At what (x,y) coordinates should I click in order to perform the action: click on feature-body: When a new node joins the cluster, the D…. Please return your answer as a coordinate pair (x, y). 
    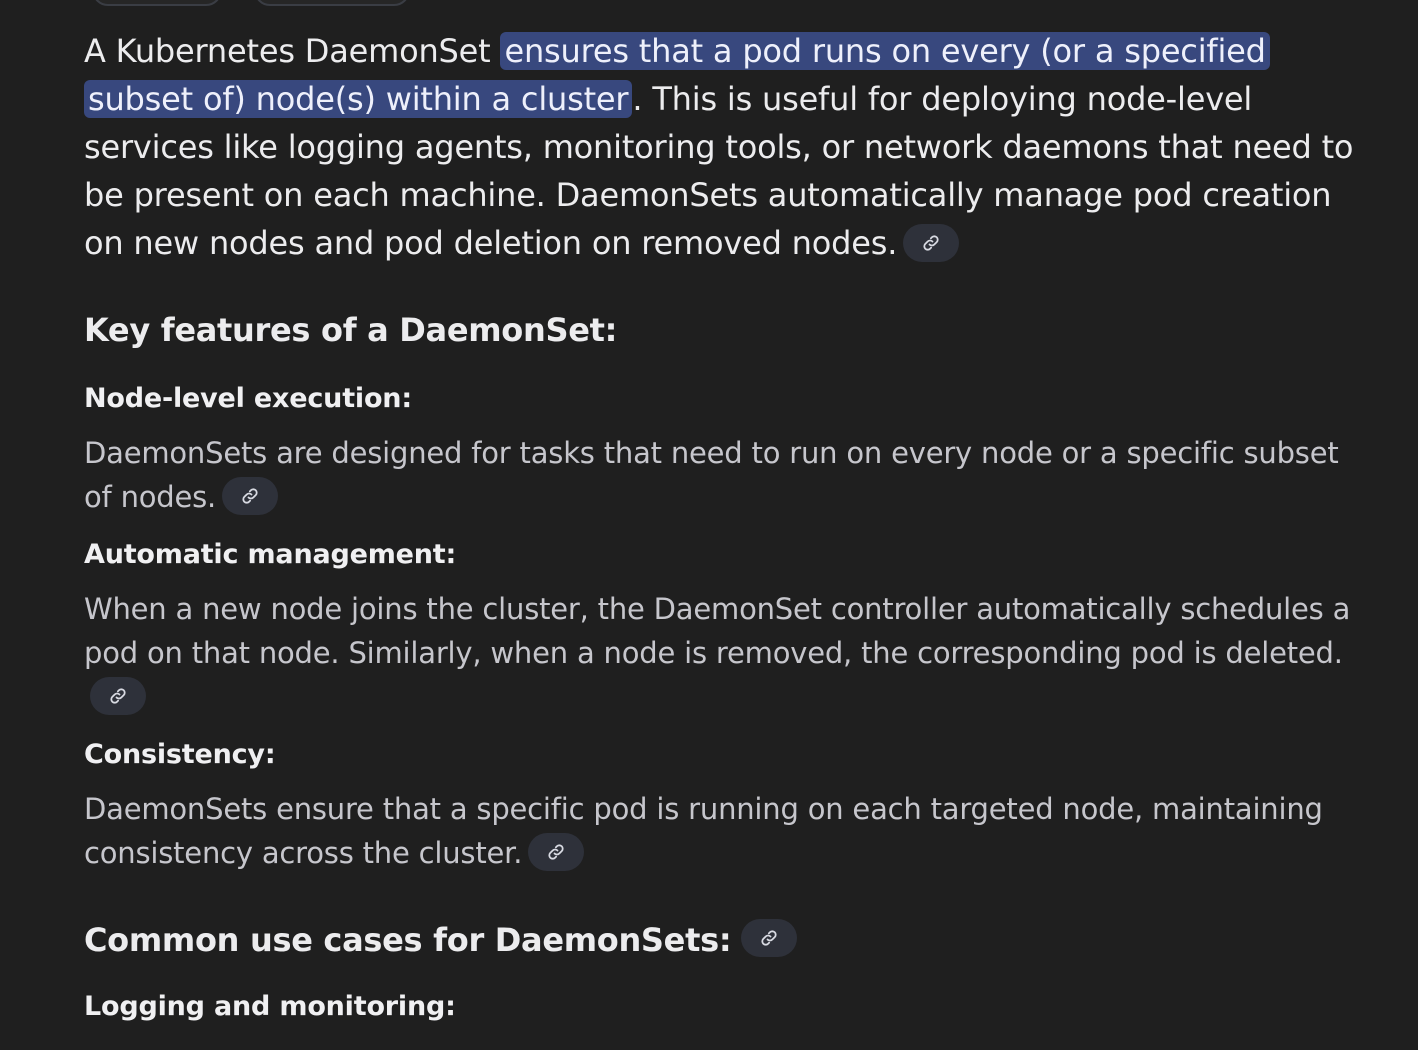
    Looking at the image, I should click on (729, 653).